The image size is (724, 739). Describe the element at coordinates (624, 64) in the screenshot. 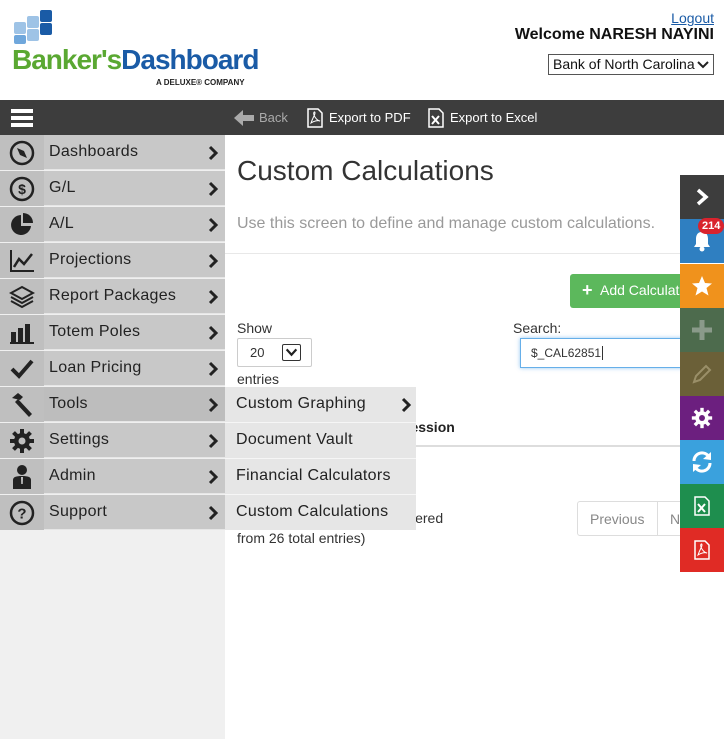

I see `bank-select-value: Bank of North Carolina` at that location.